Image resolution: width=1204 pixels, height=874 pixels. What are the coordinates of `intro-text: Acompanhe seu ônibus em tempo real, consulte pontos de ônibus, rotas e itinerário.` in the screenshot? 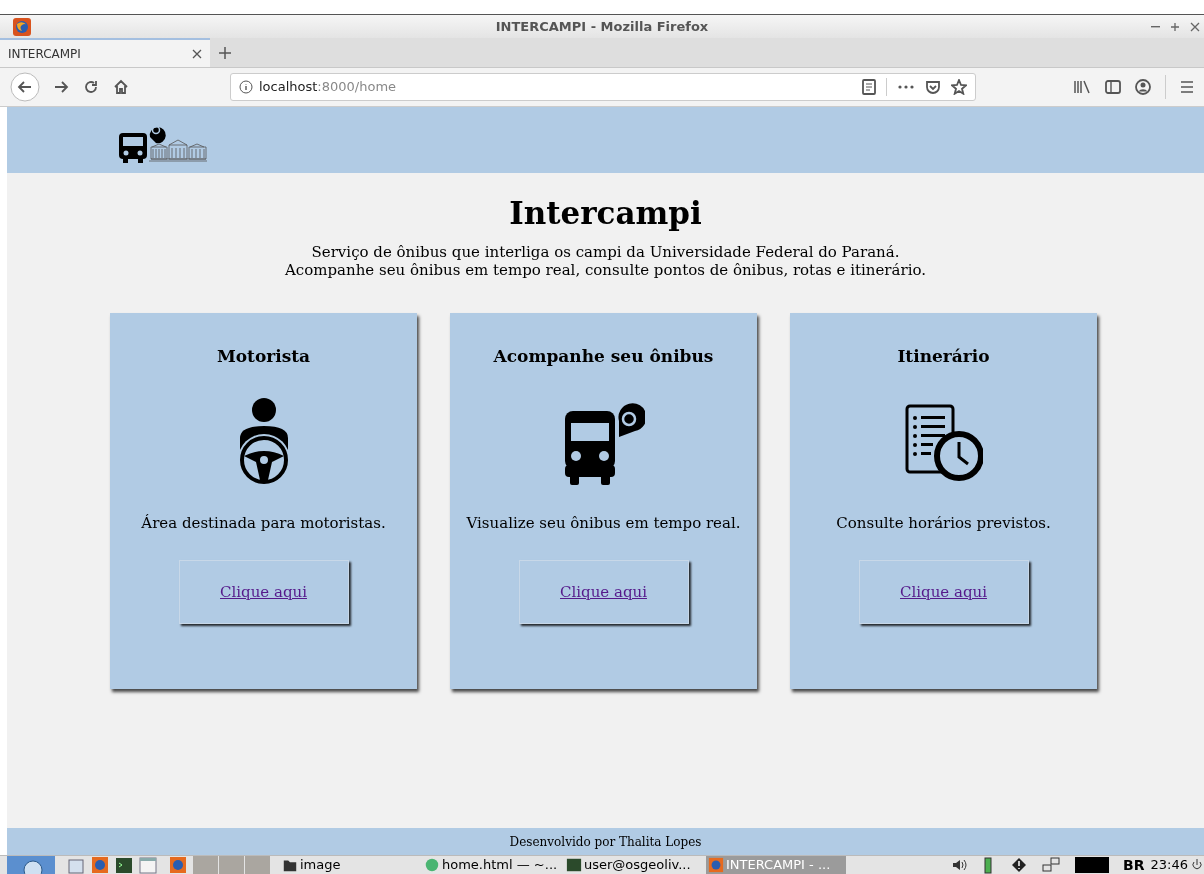 It's located at (605, 270).